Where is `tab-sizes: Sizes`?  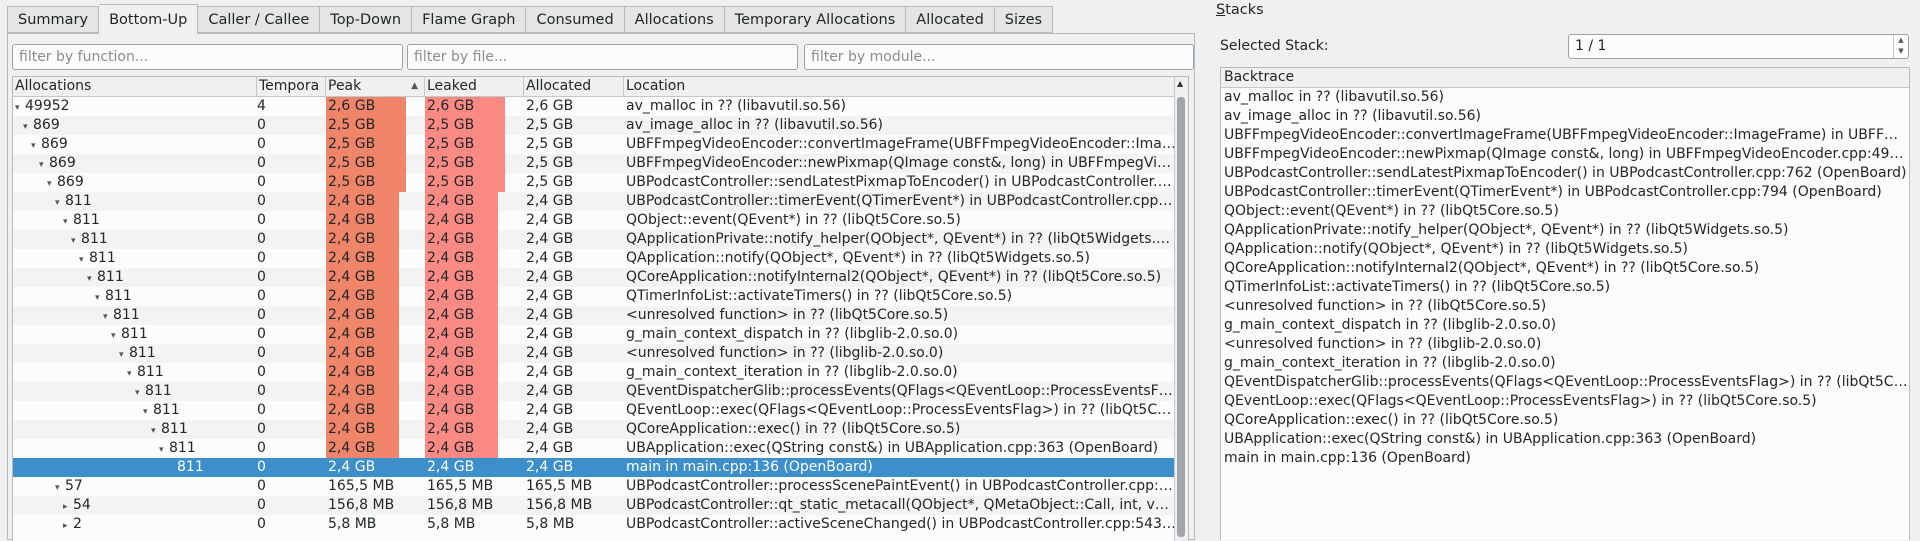
tab-sizes: Sizes is located at coordinates (1024, 19).